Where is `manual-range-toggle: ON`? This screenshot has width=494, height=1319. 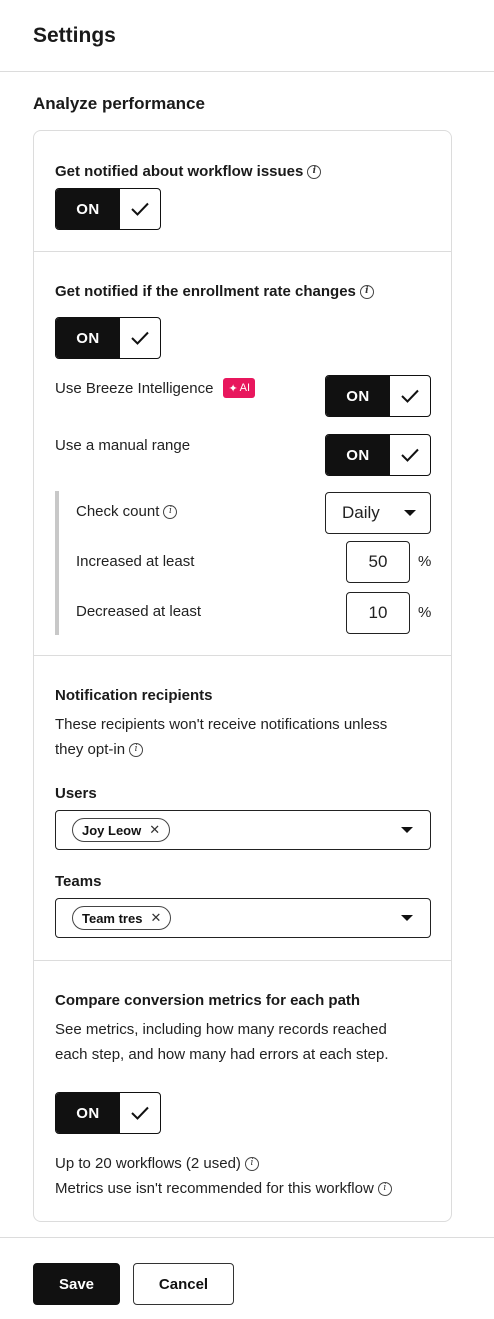 manual-range-toggle: ON is located at coordinates (378, 455).